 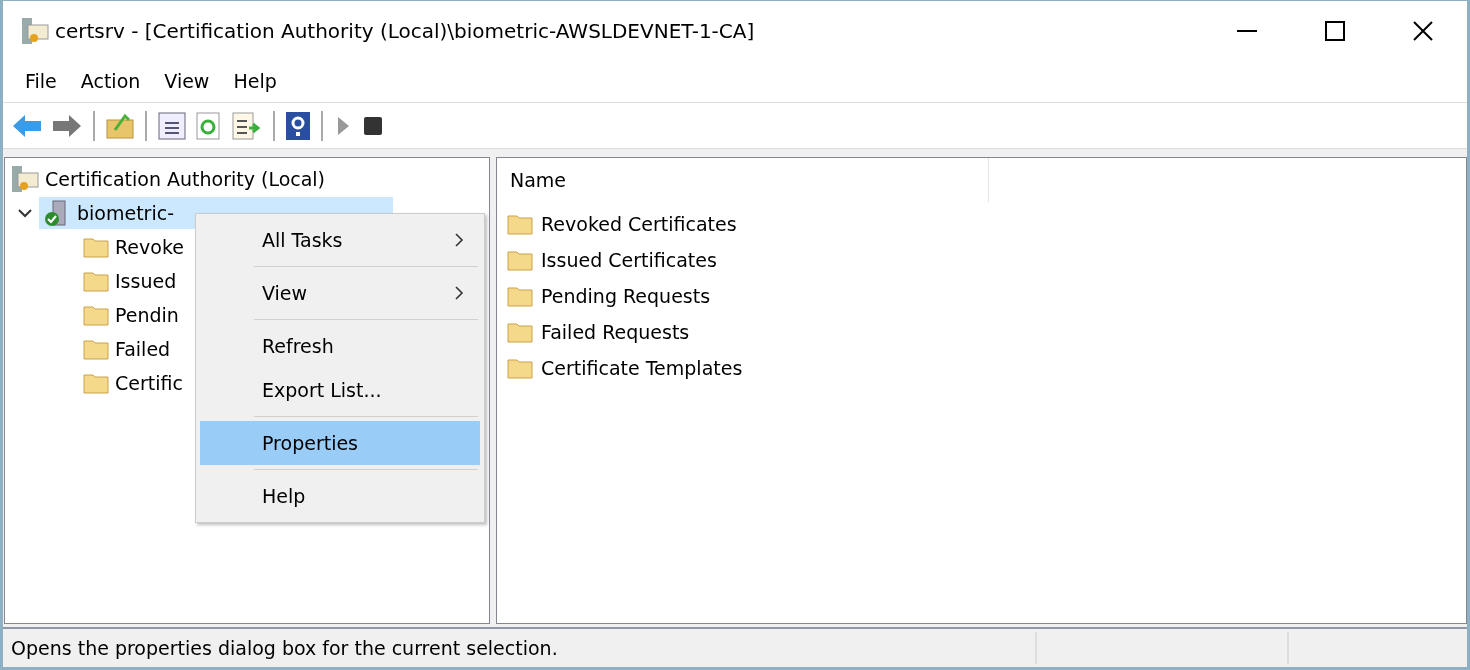 I want to click on list-item: Issued Certificates, so click(x=629, y=260).